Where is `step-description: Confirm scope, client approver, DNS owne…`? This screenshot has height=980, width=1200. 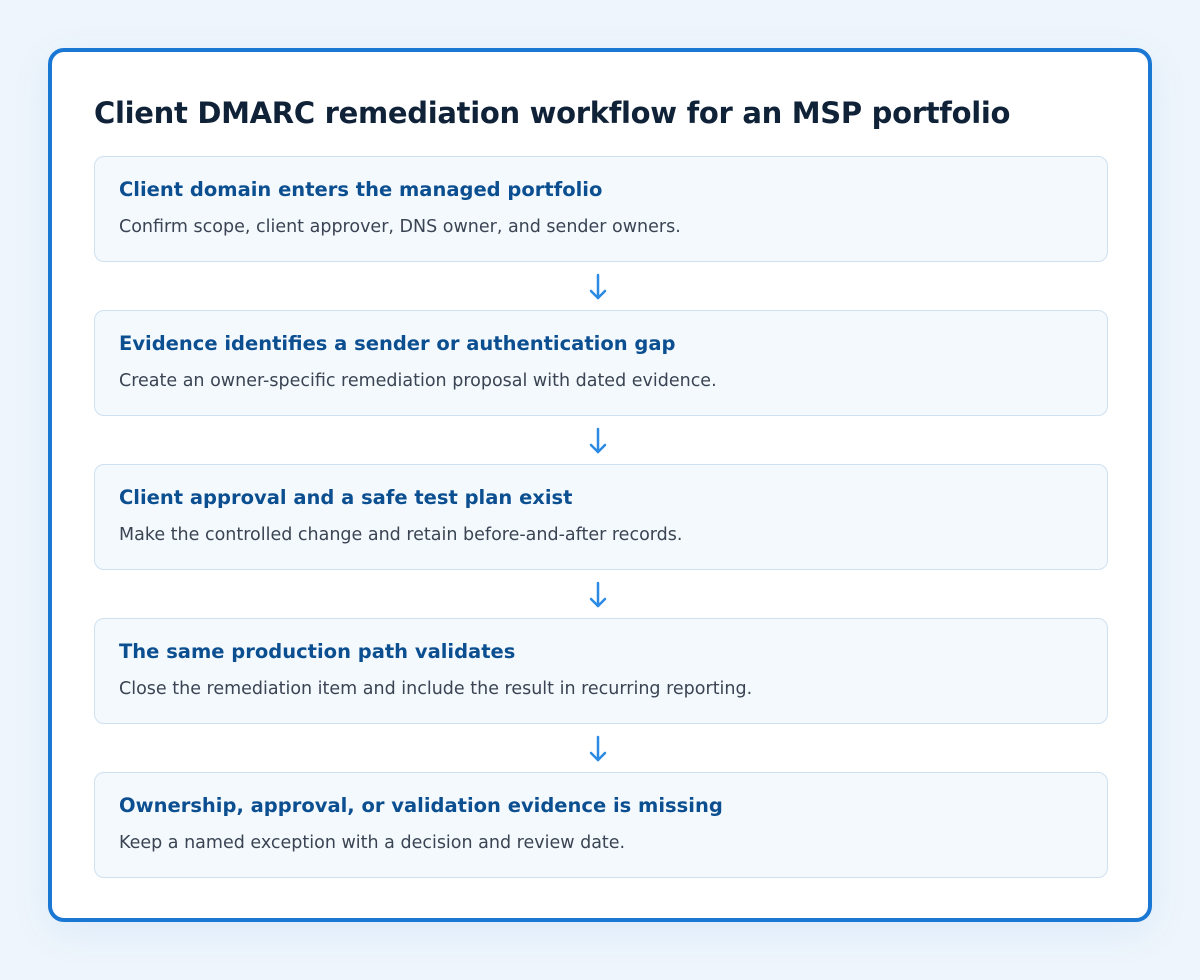
step-description: Confirm scope, client approver, DNS owne… is located at coordinates (400, 227).